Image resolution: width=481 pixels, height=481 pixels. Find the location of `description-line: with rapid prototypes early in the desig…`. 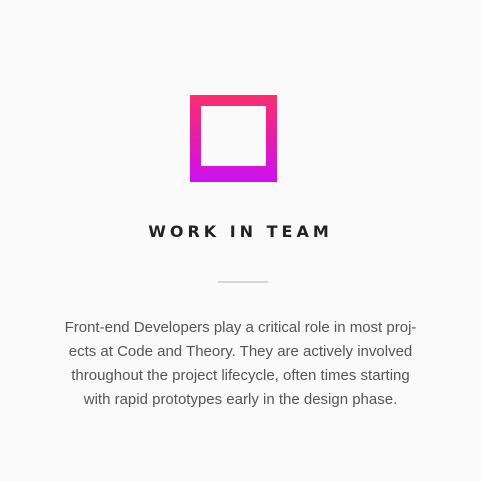

description-line: with rapid prototypes early in the desig… is located at coordinates (240, 399).